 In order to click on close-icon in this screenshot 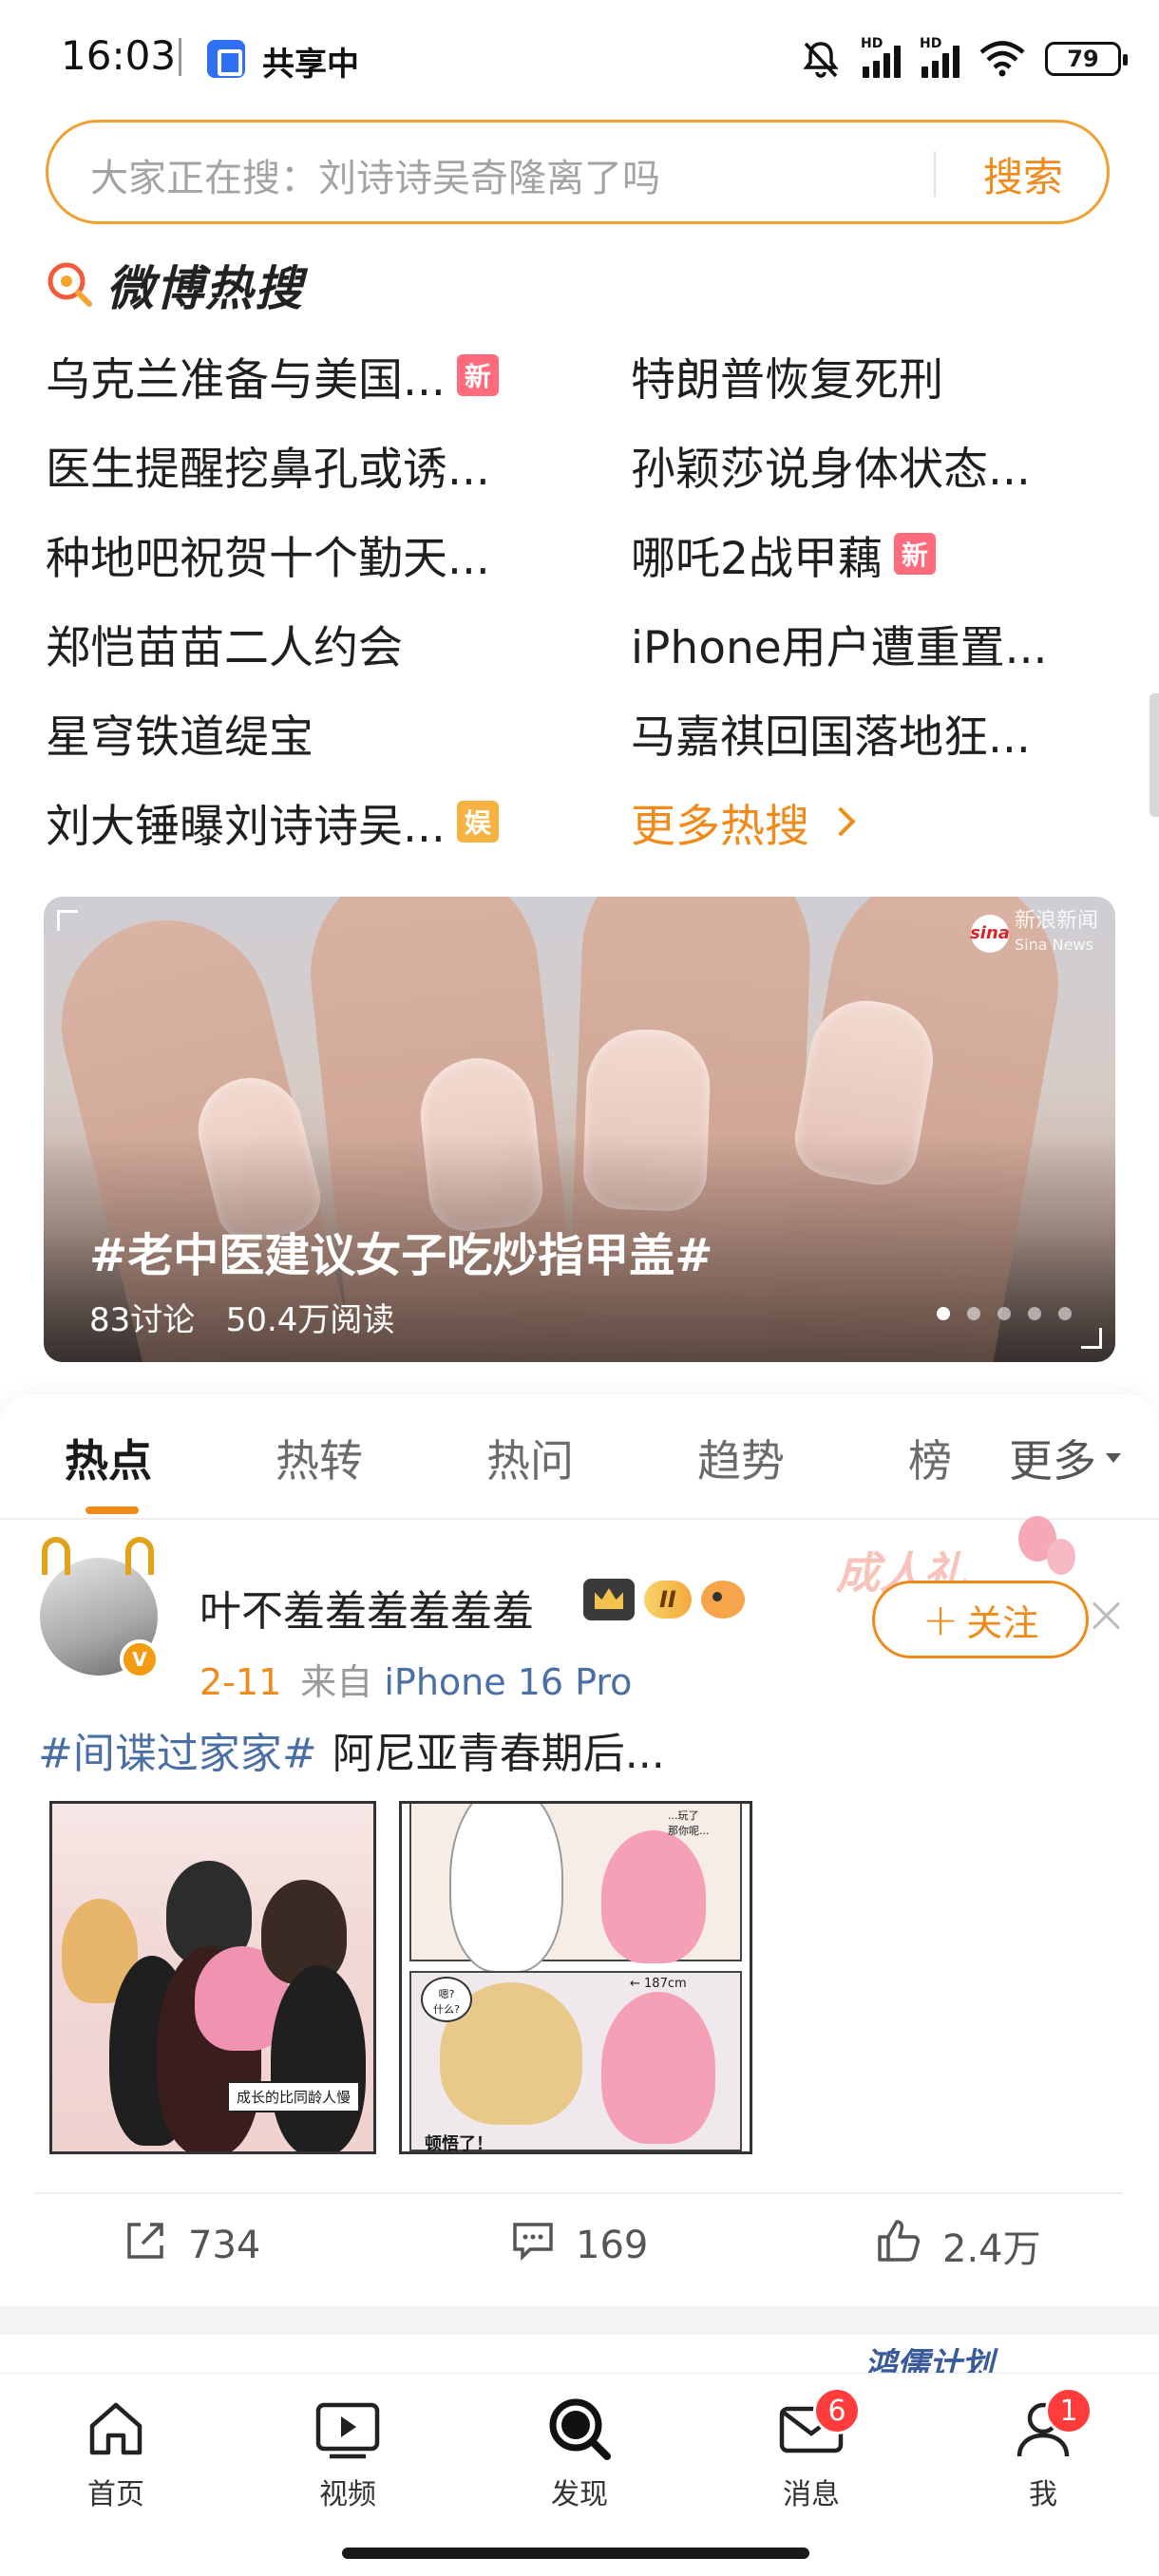, I will do `click(1107, 1616)`.